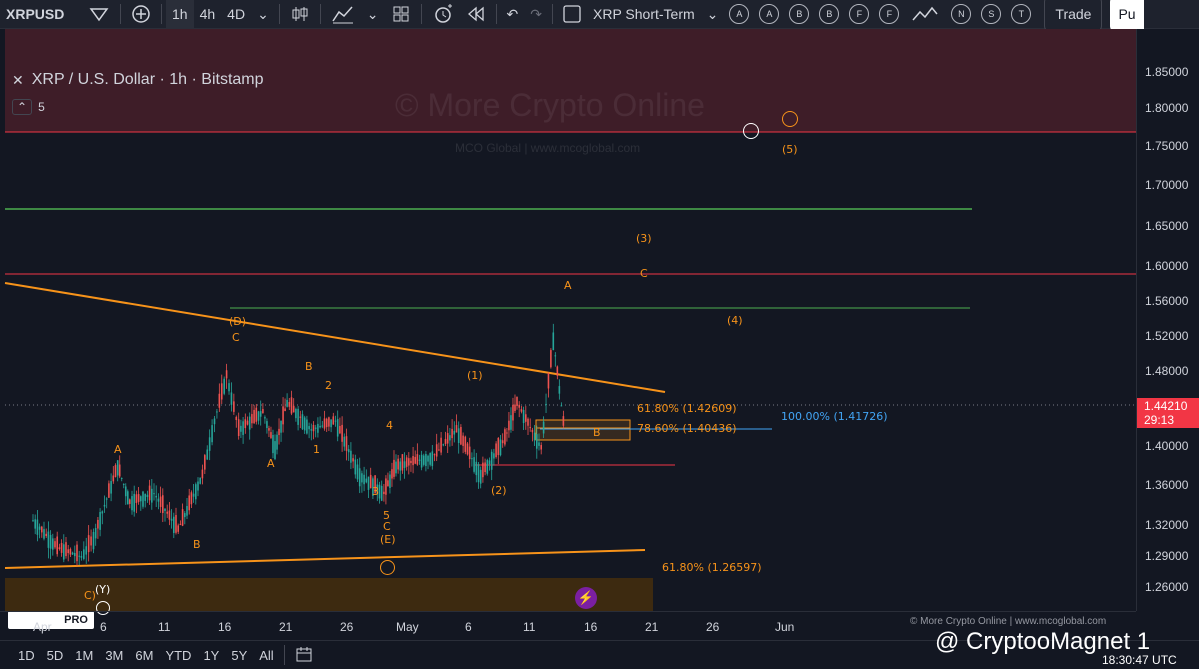  What do you see at coordinates (961, 14) in the screenshot?
I see `circle-n-button: N` at bounding box center [961, 14].